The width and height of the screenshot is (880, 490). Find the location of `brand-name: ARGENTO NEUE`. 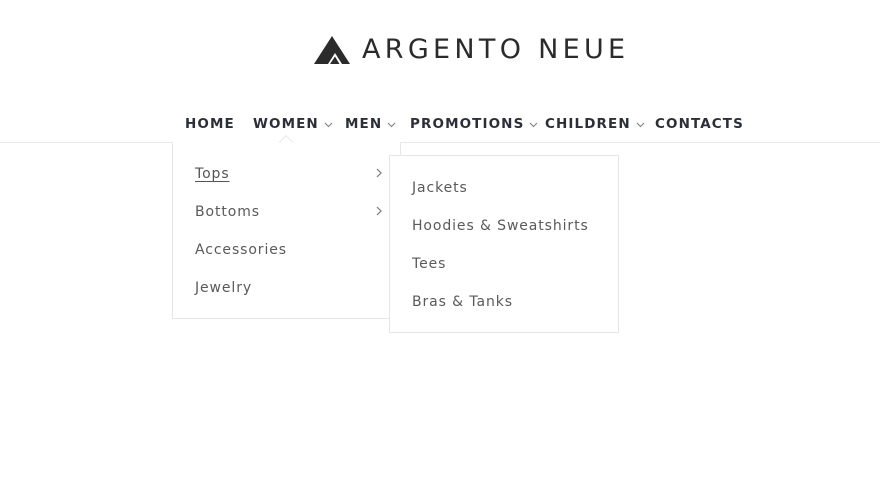

brand-name: ARGENTO NEUE is located at coordinates (496, 49).